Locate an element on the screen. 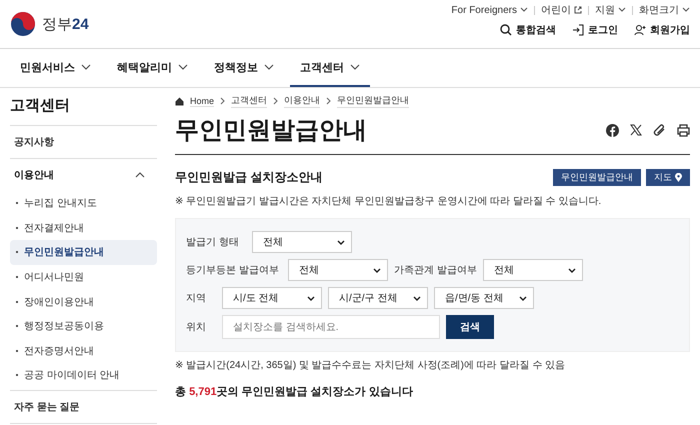  breadcrumb-link: 고객센터 is located at coordinates (249, 101).